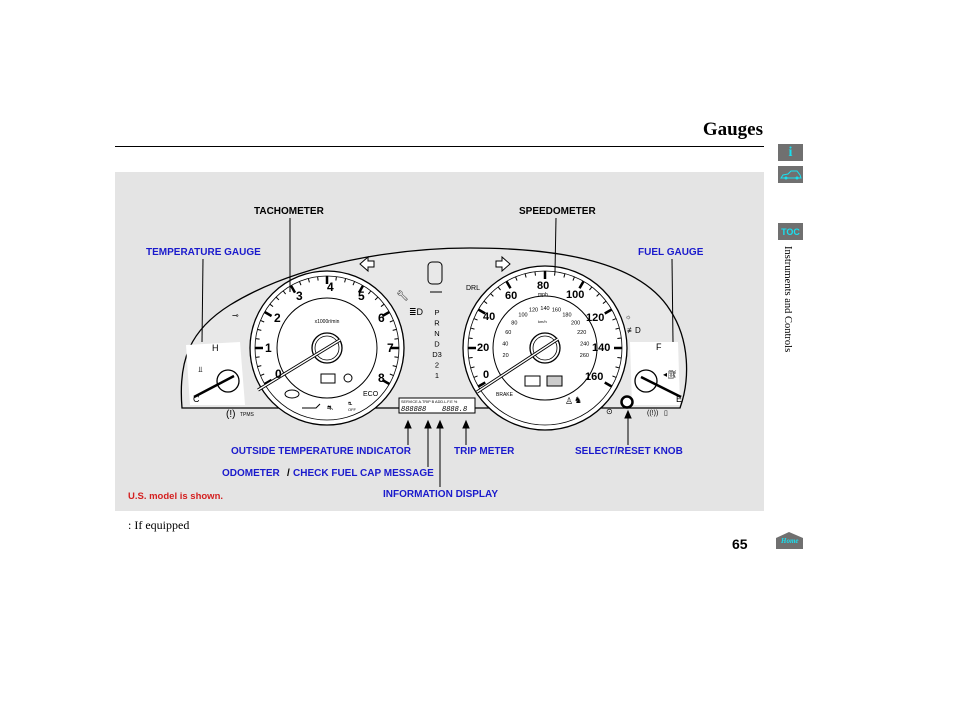  What do you see at coordinates (429, 402) in the screenshot?
I see `display-header: SERVICE A.TRIP B ADD.L.F.E %` at bounding box center [429, 402].